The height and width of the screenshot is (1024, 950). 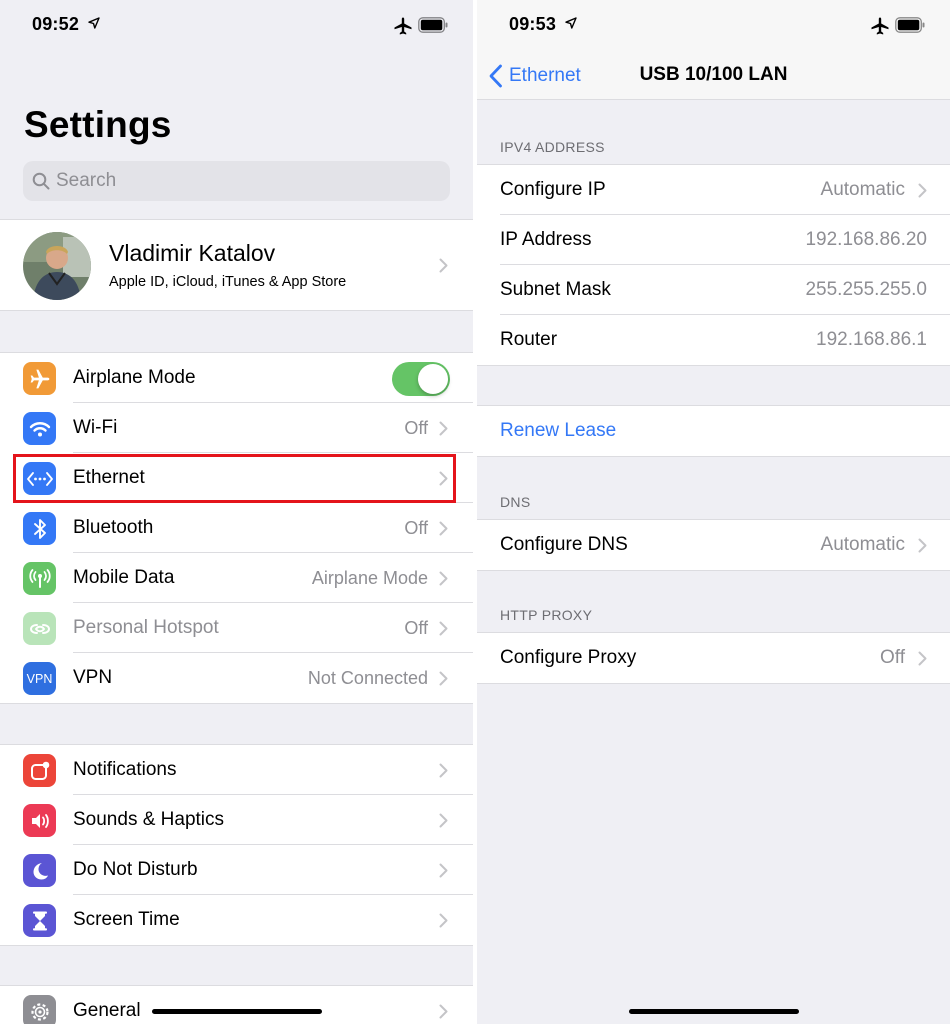 What do you see at coordinates (236, 628) in the screenshot?
I see `row-personal-hotspot: Personal Hotspot Off` at bounding box center [236, 628].